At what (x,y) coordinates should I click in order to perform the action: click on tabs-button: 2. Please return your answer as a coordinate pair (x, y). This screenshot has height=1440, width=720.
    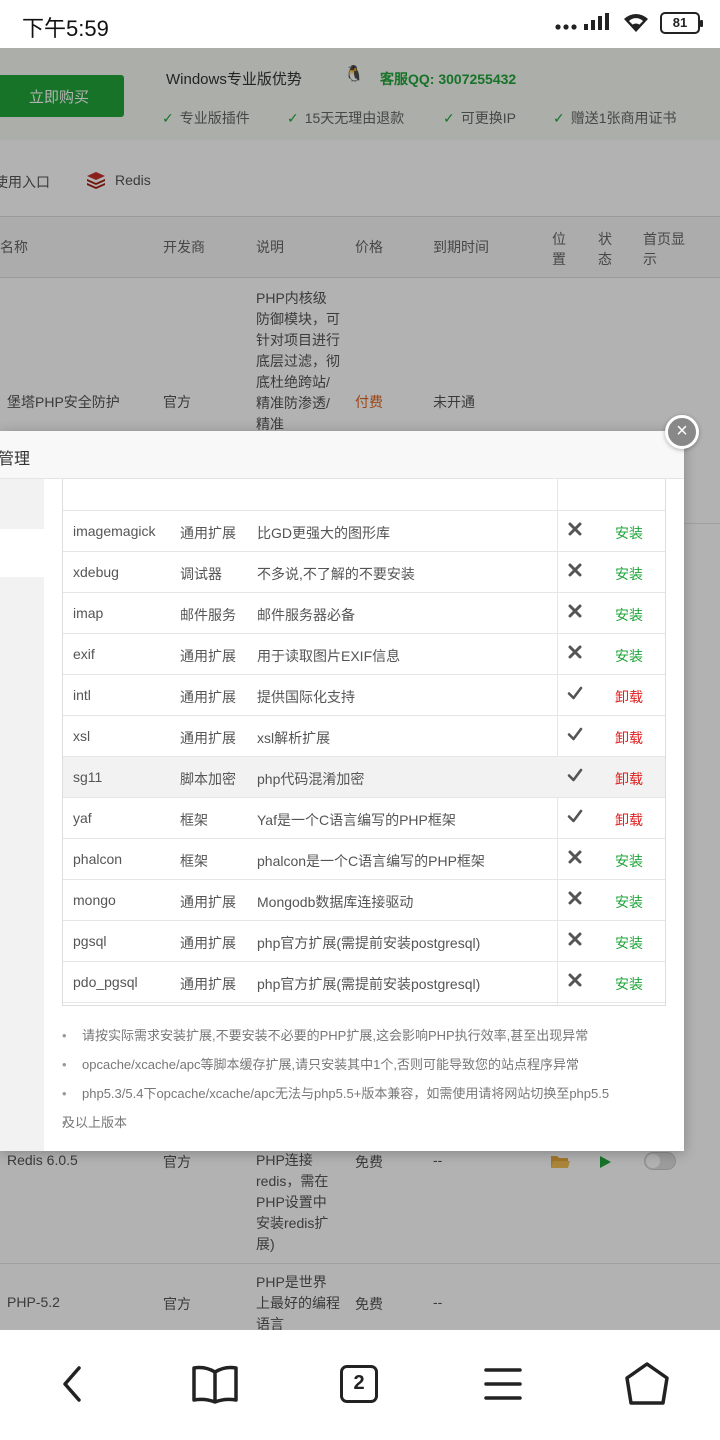
    Looking at the image, I should click on (359, 1384).